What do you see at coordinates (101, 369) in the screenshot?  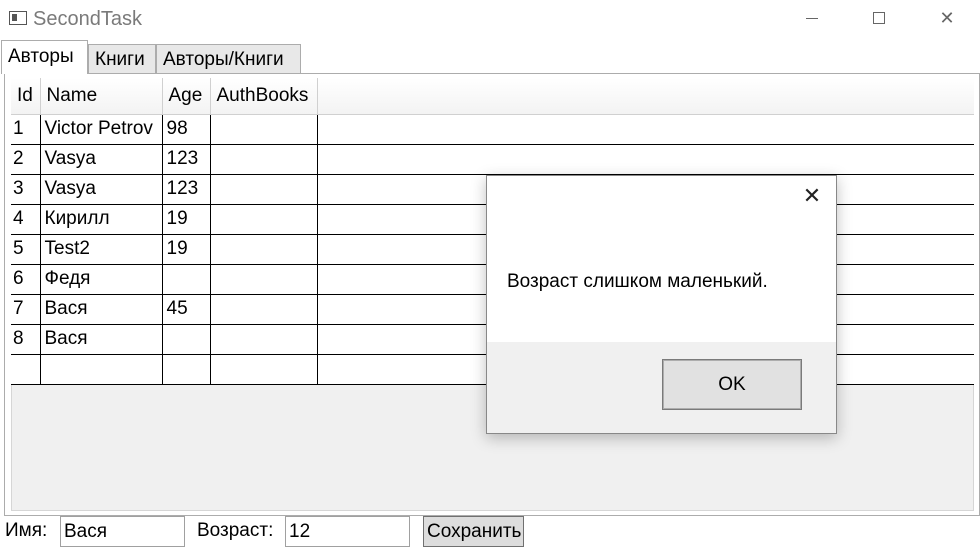 I see `cell-name` at bounding box center [101, 369].